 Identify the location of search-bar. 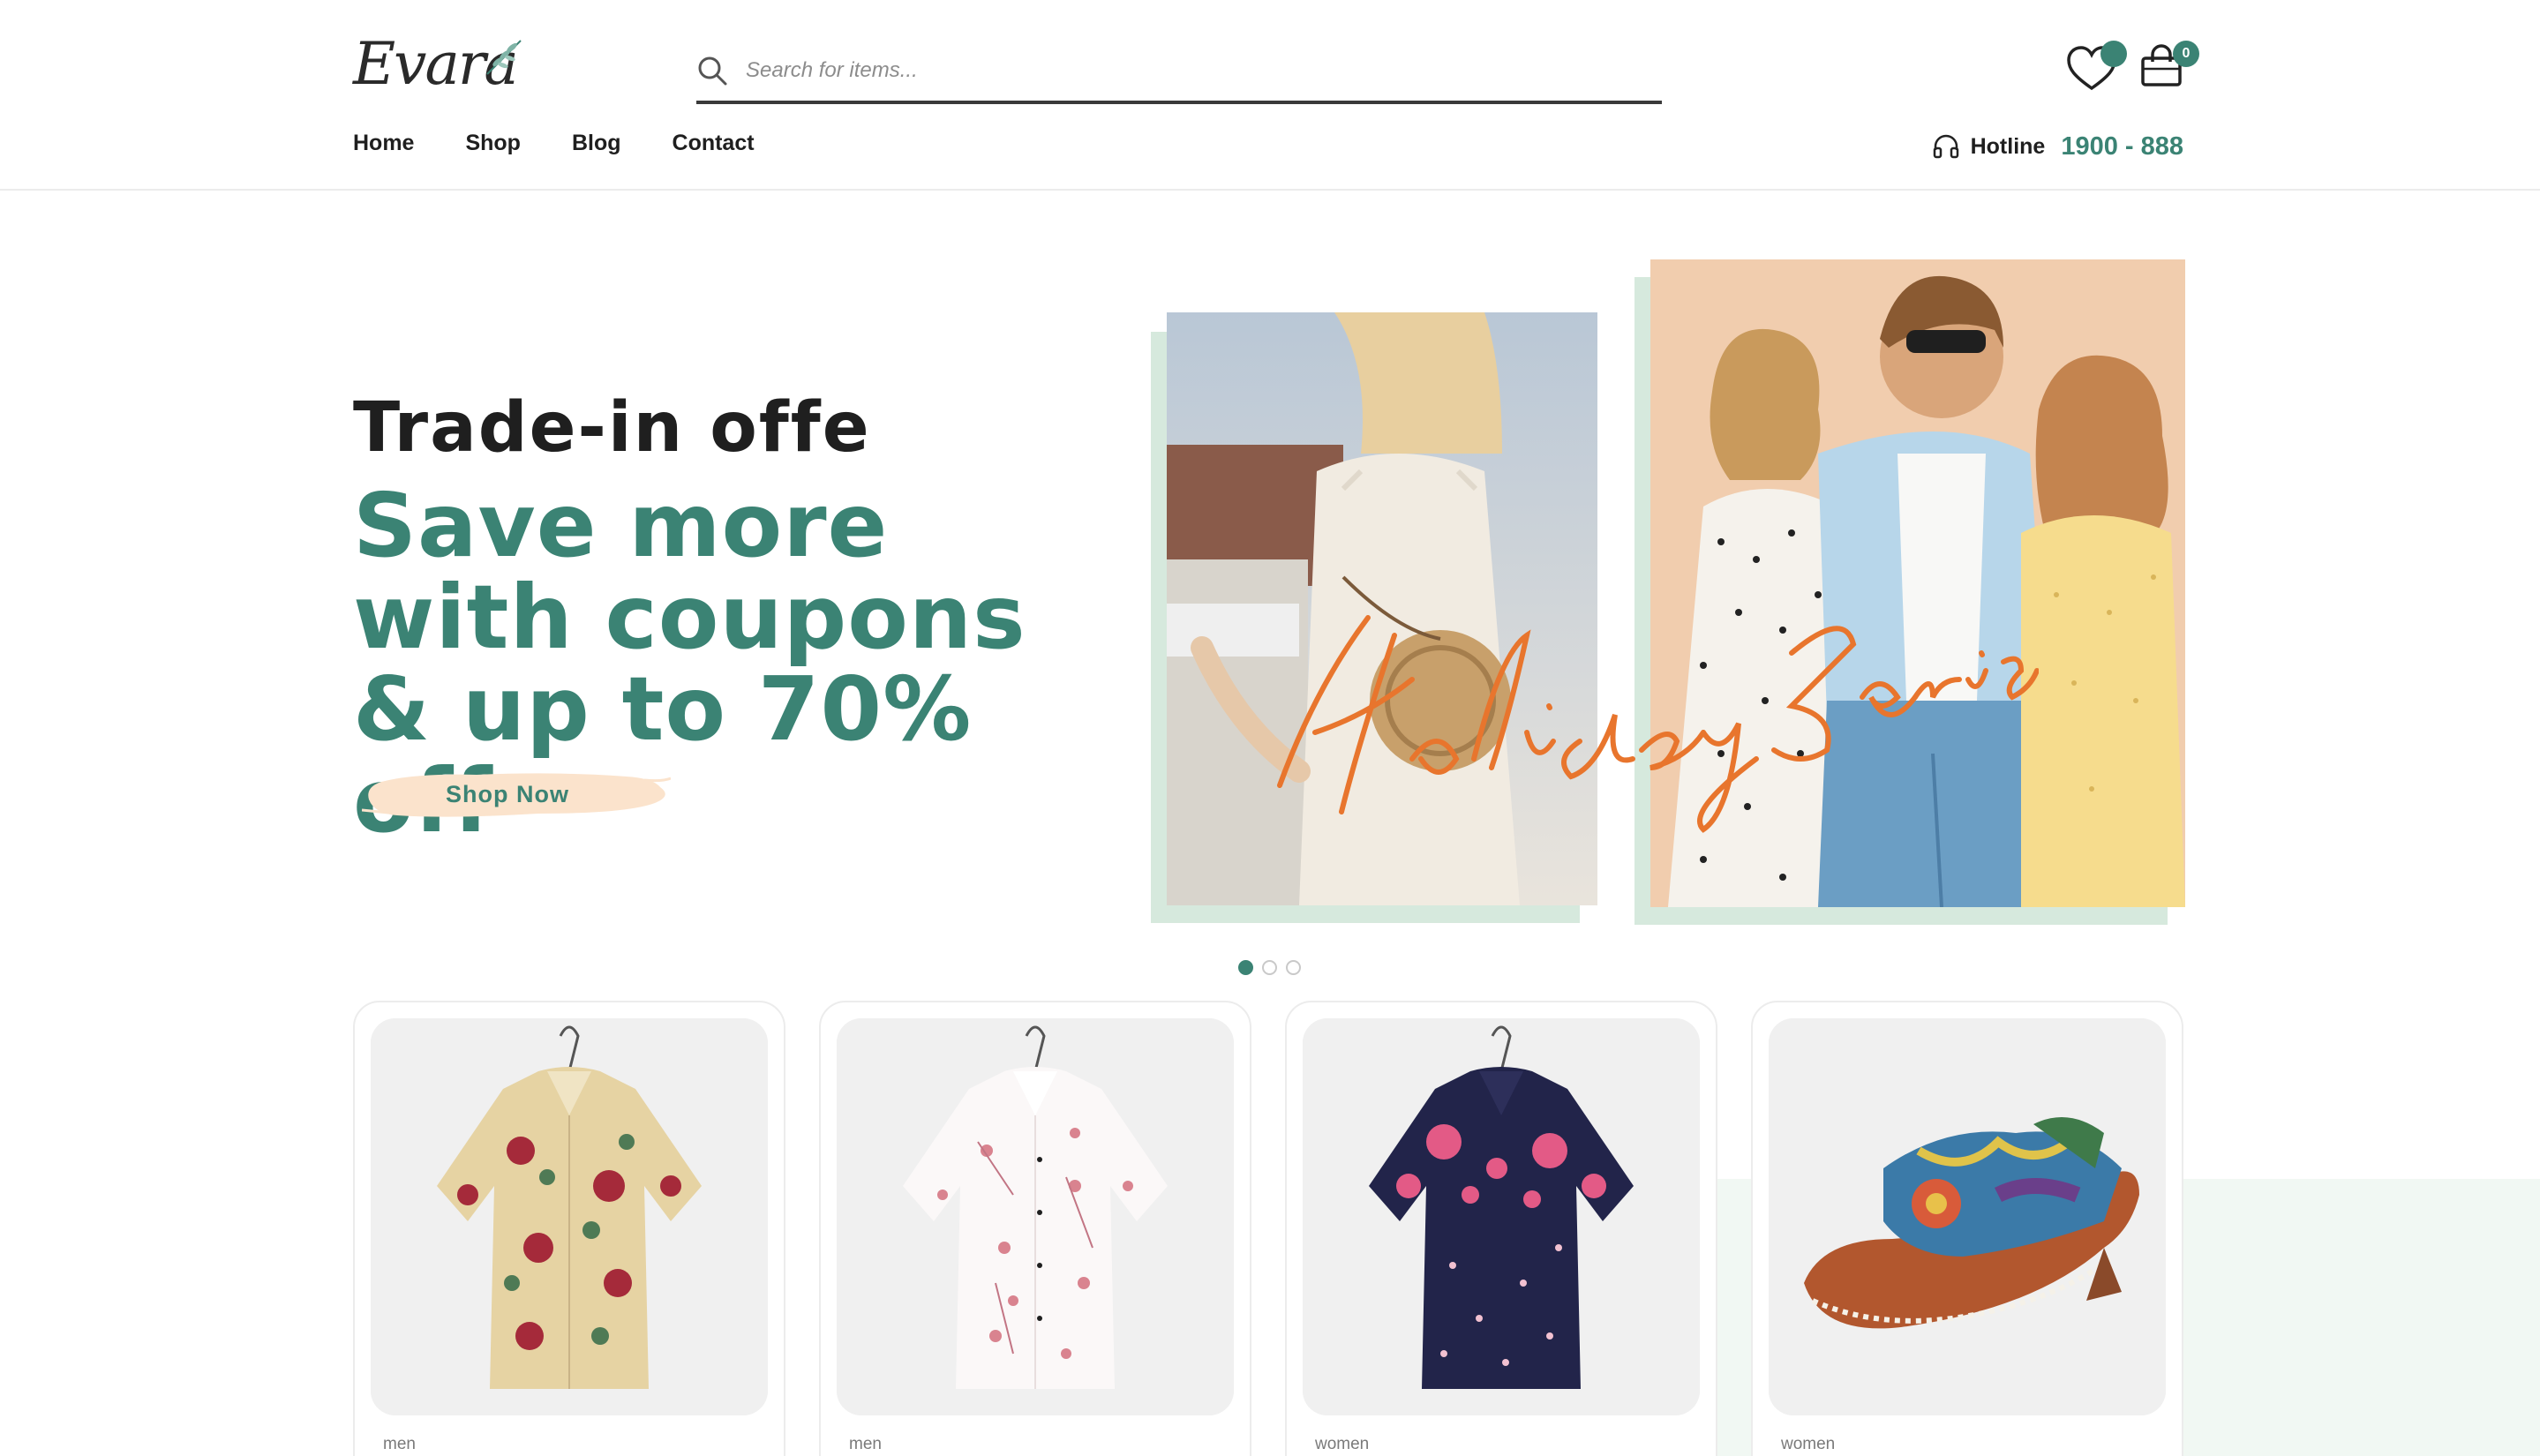
(1179, 73).